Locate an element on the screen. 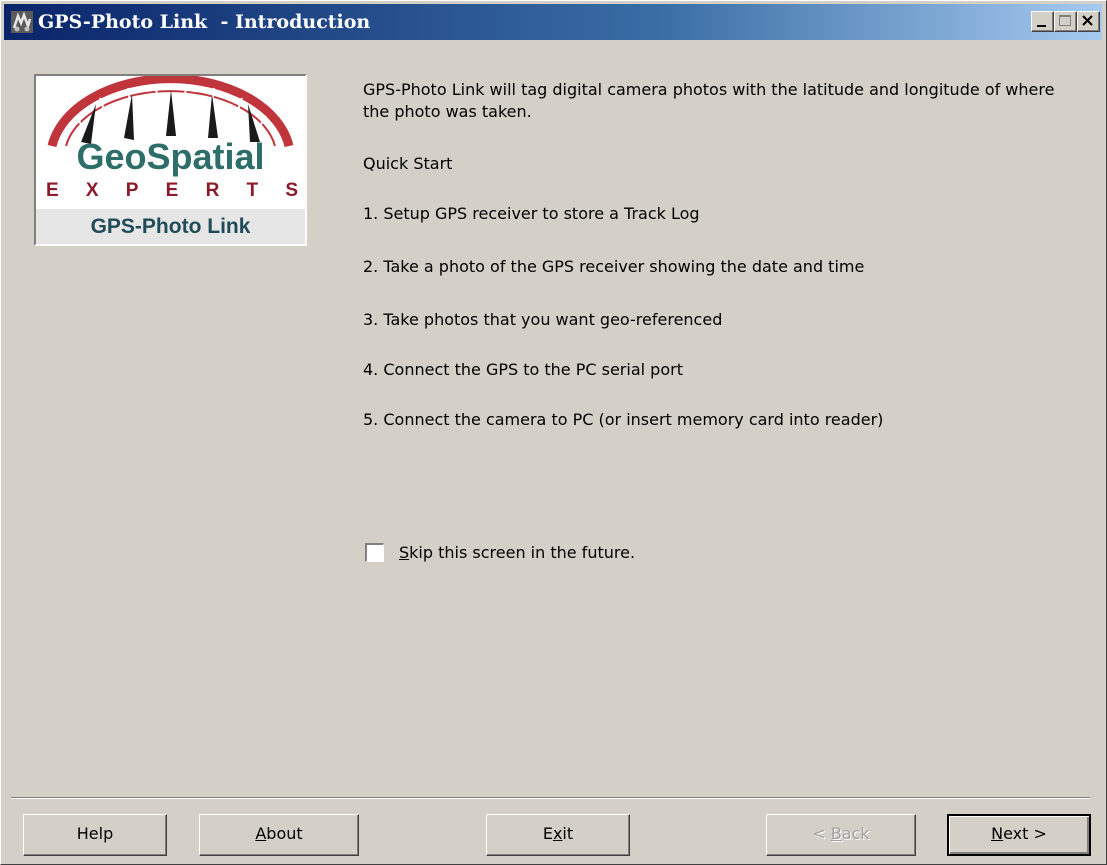 This screenshot has height=865, width=1107. logo-letter: T is located at coordinates (252, 190).